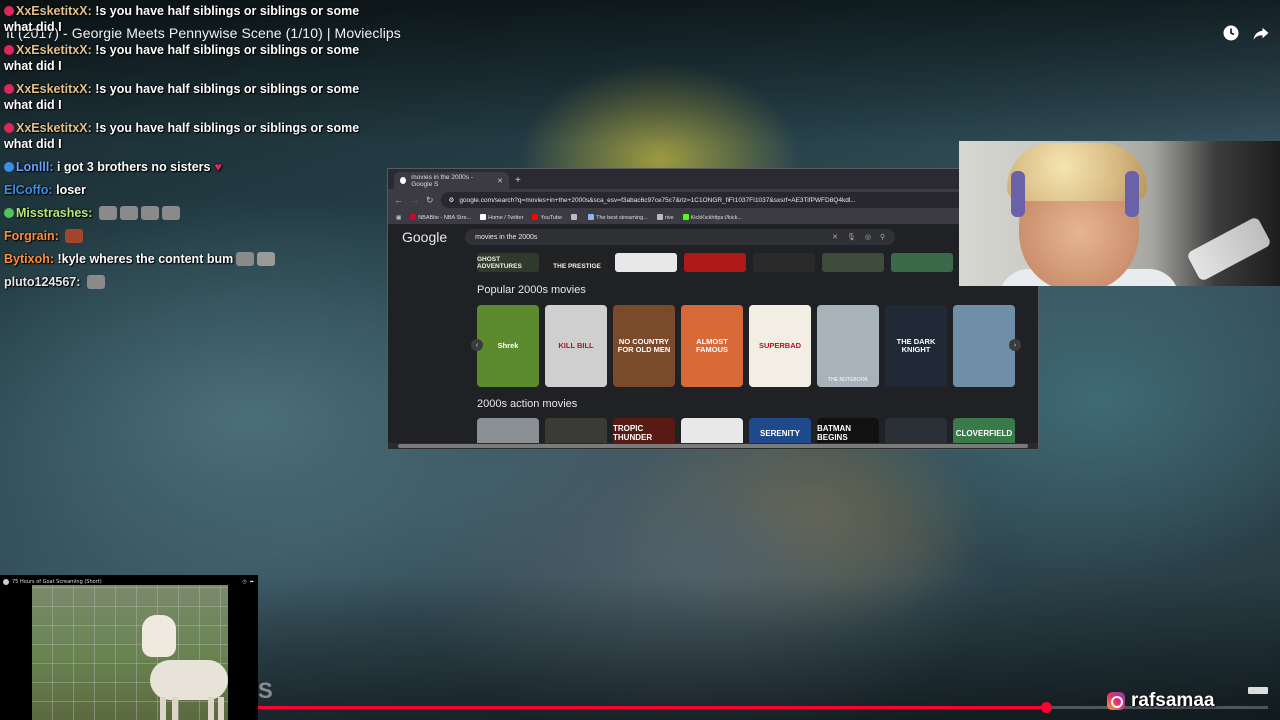 This screenshot has height=720, width=1280. Describe the element at coordinates (1018, 194) in the screenshot. I see `headset-left` at that location.